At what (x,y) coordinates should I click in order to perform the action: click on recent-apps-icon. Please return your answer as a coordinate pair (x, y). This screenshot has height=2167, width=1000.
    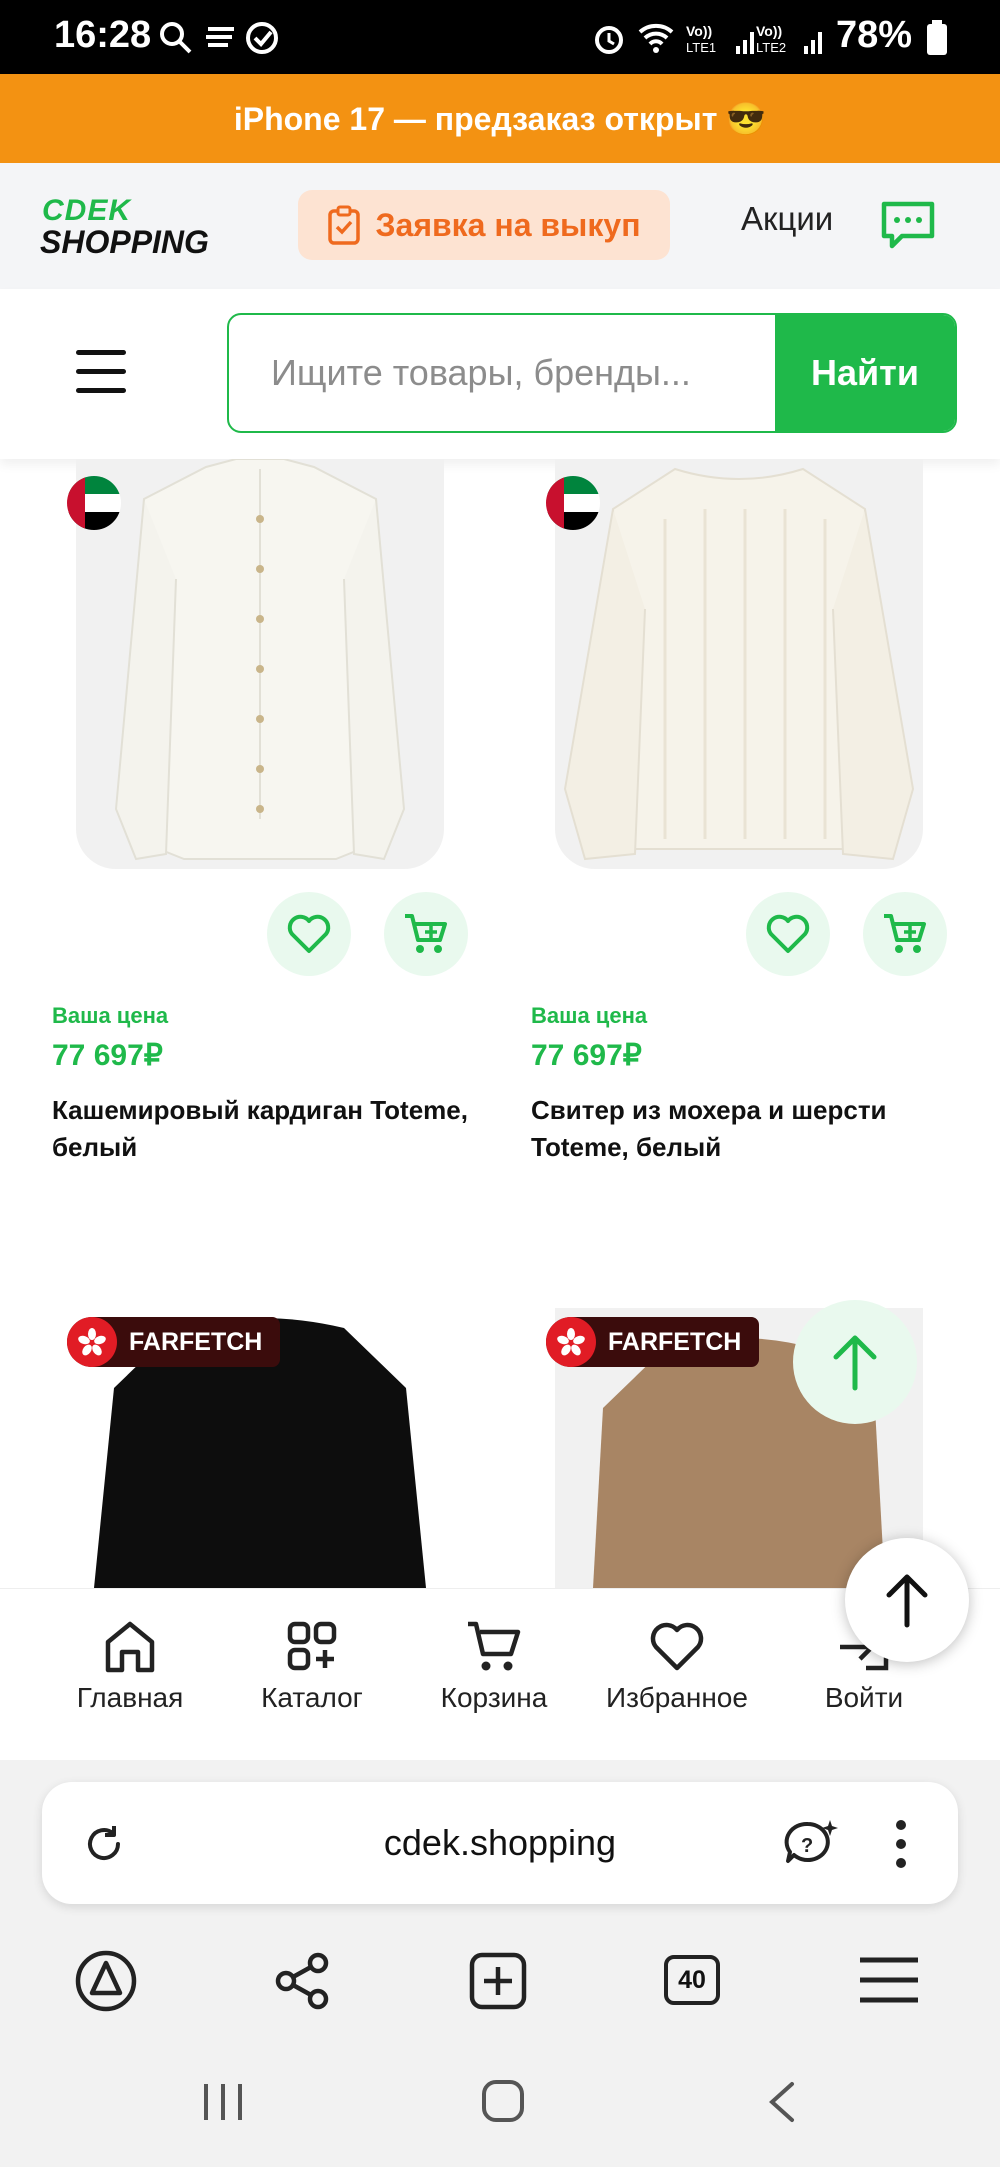
    Looking at the image, I should click on (223, 2102).